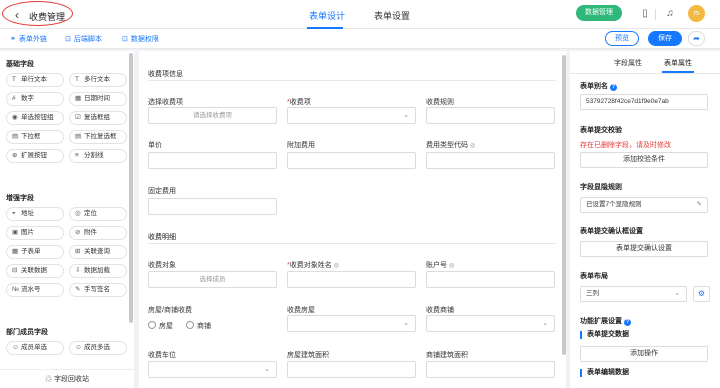 This screenshot has height=388, width=720. Describe the element at coordinates (644, 160) in the screenshot. I see `add-validate-button: 添加校验条件` at that location.